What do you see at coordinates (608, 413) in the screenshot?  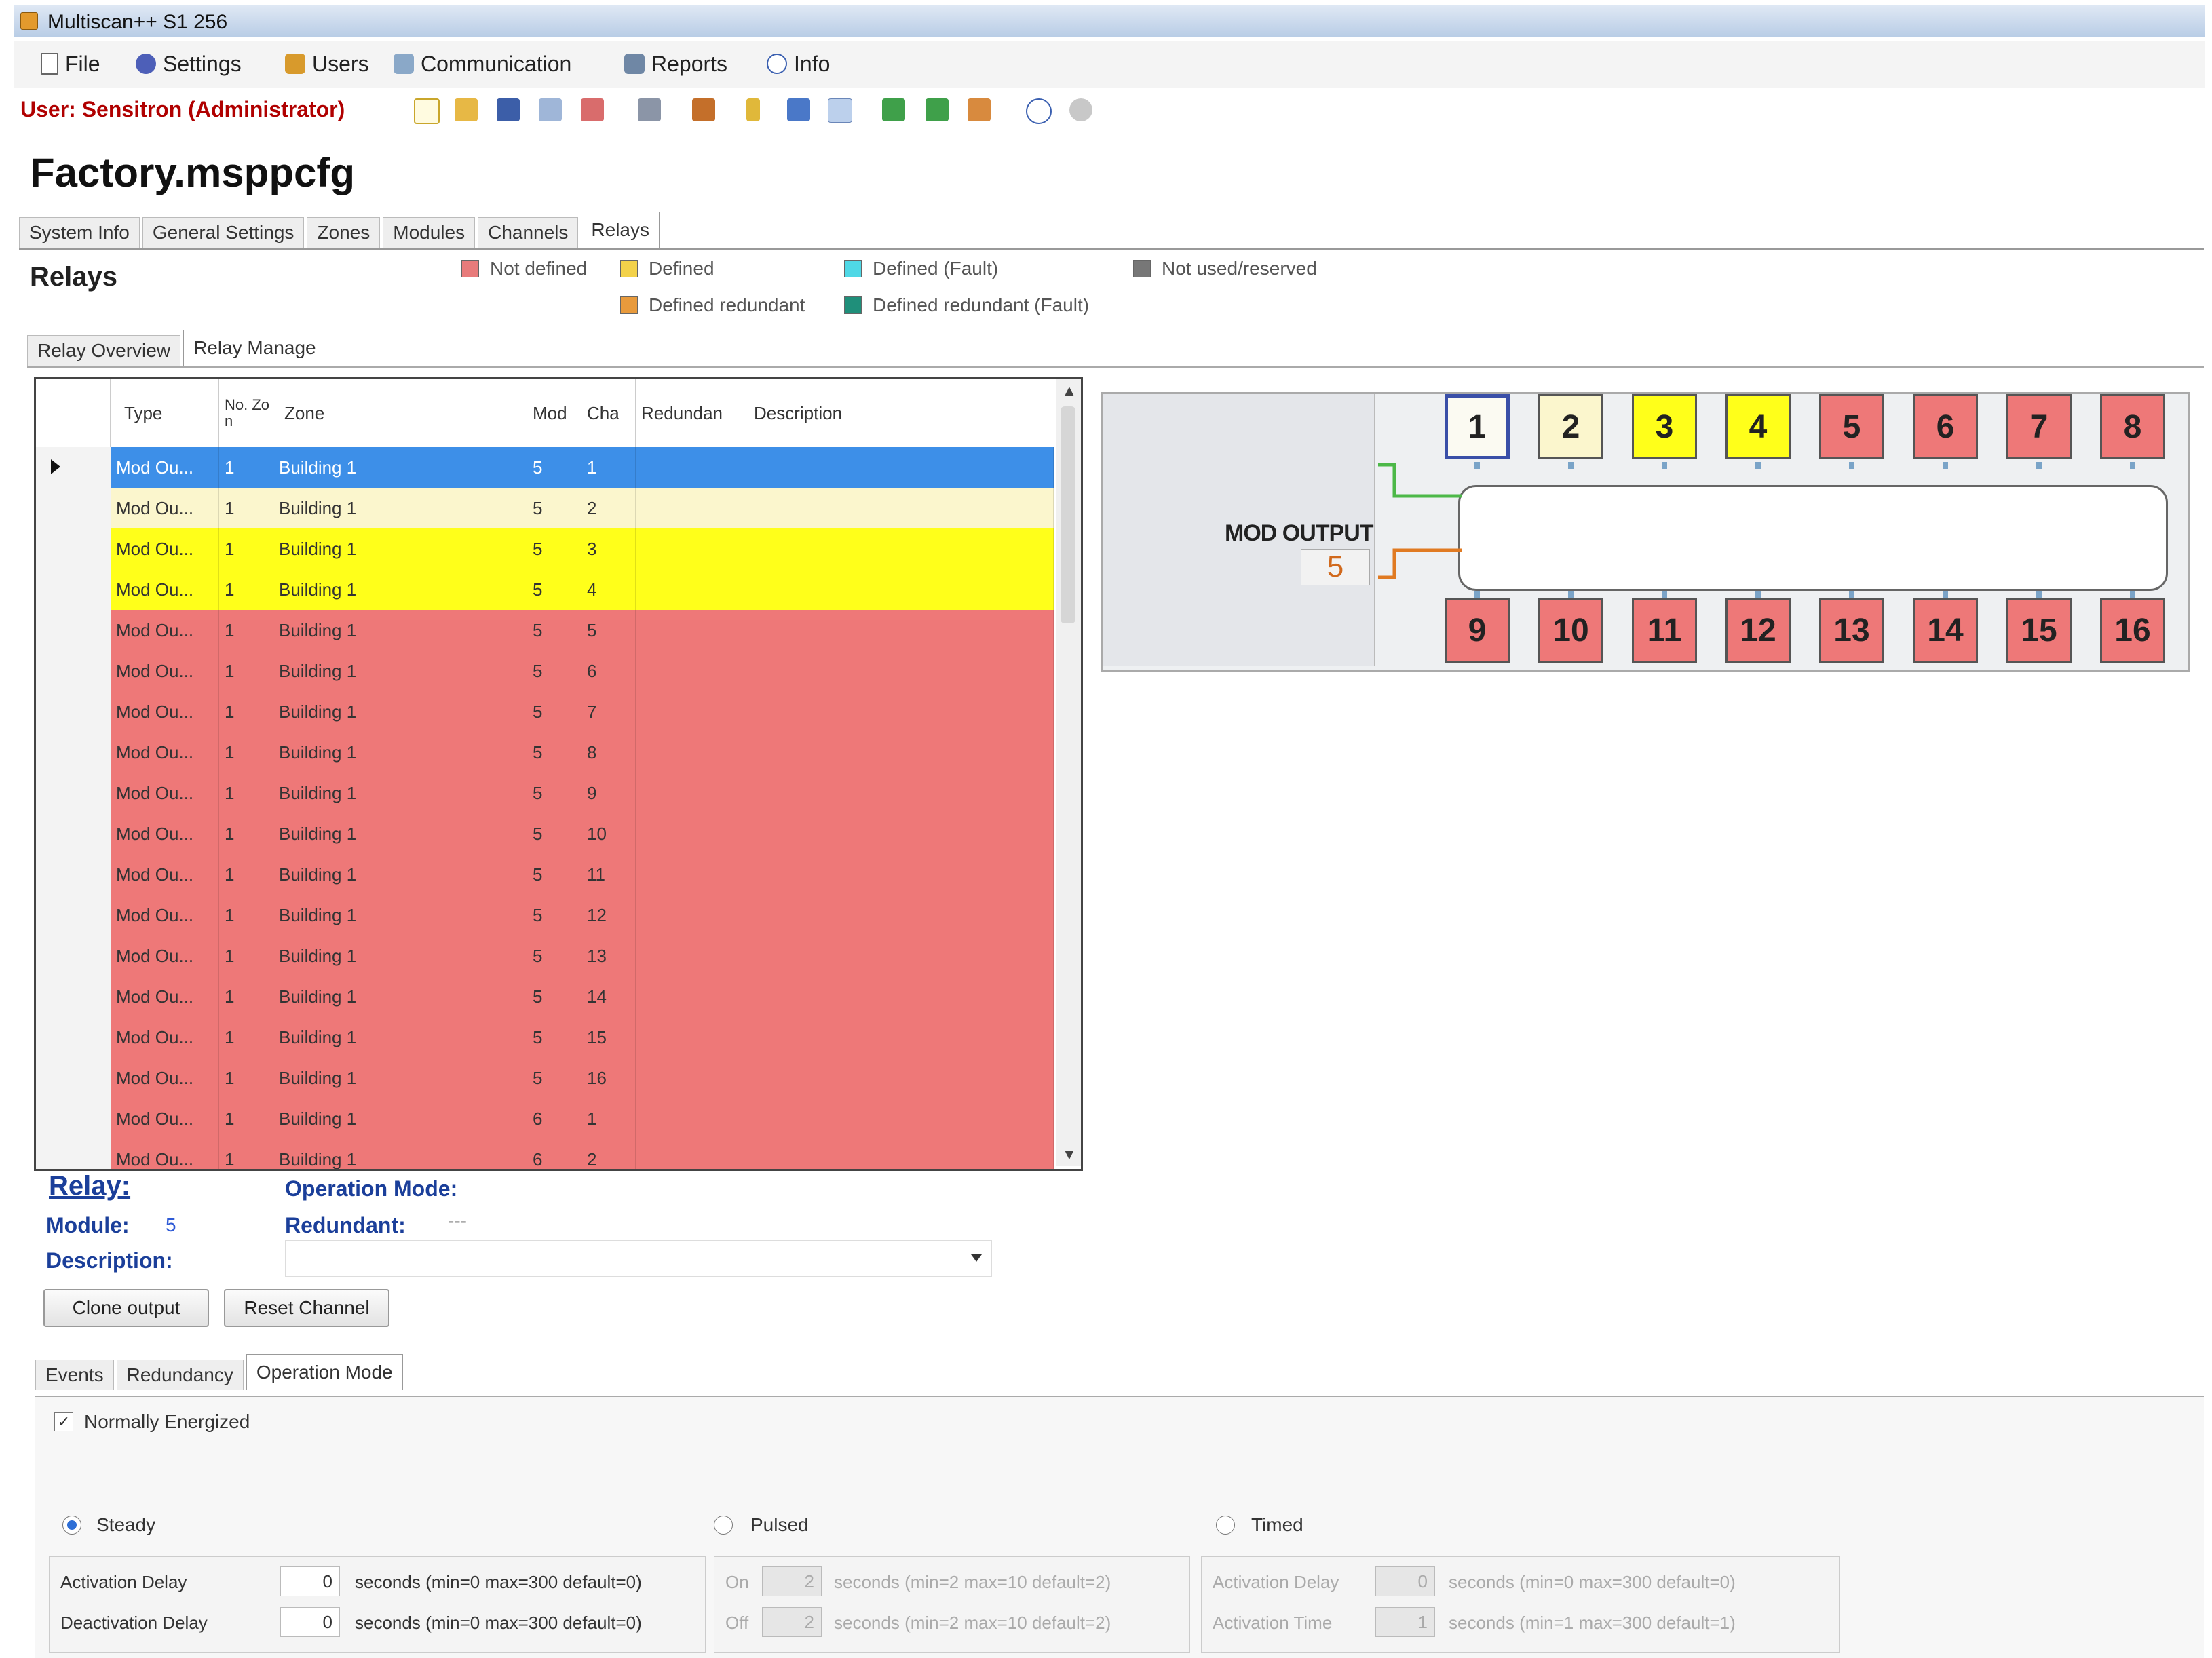 I see `column-header-cha: Cha` at bounding box center [608, 413].